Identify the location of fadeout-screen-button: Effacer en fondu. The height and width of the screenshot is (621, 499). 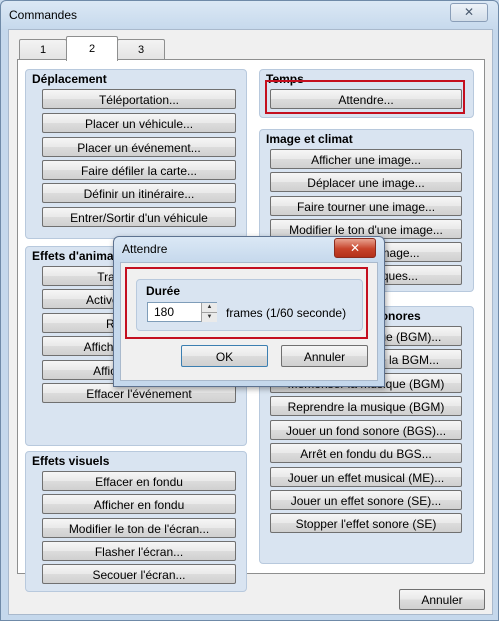
(139, 481).